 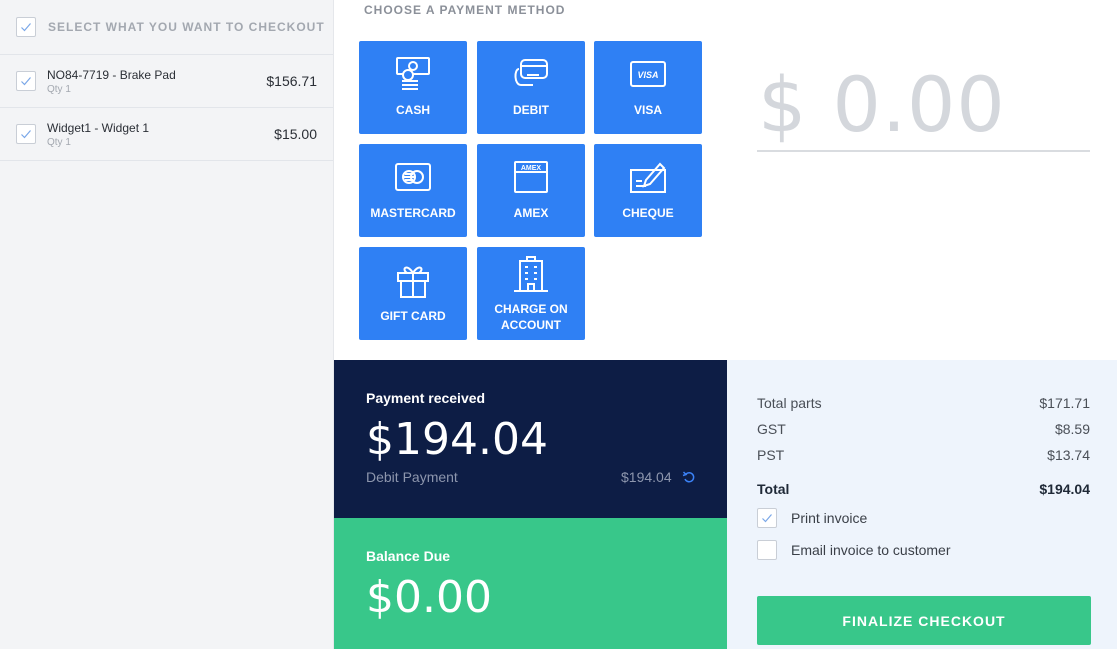 What do you see at coordinates (773, 489) in the screenshot?
I see `total-label: Total` at bounding box center [773, 489].